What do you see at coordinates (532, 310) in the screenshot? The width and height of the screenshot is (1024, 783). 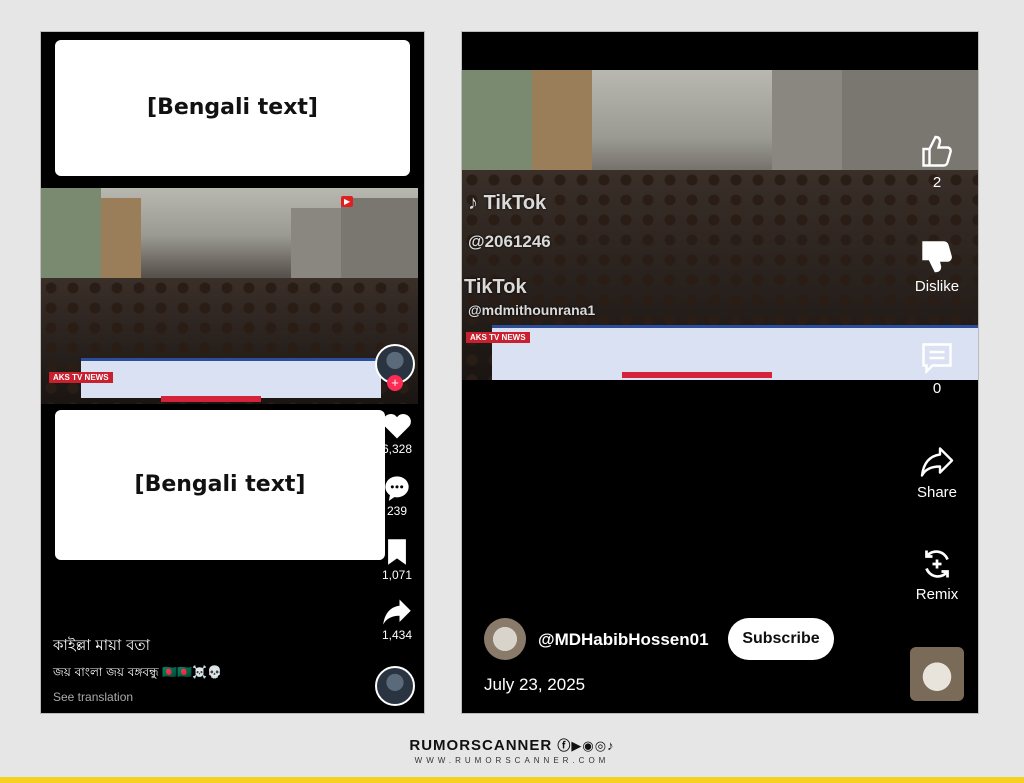 I see `tiktok-user: @mdmithounrana1` at bounding box center [532, 310].